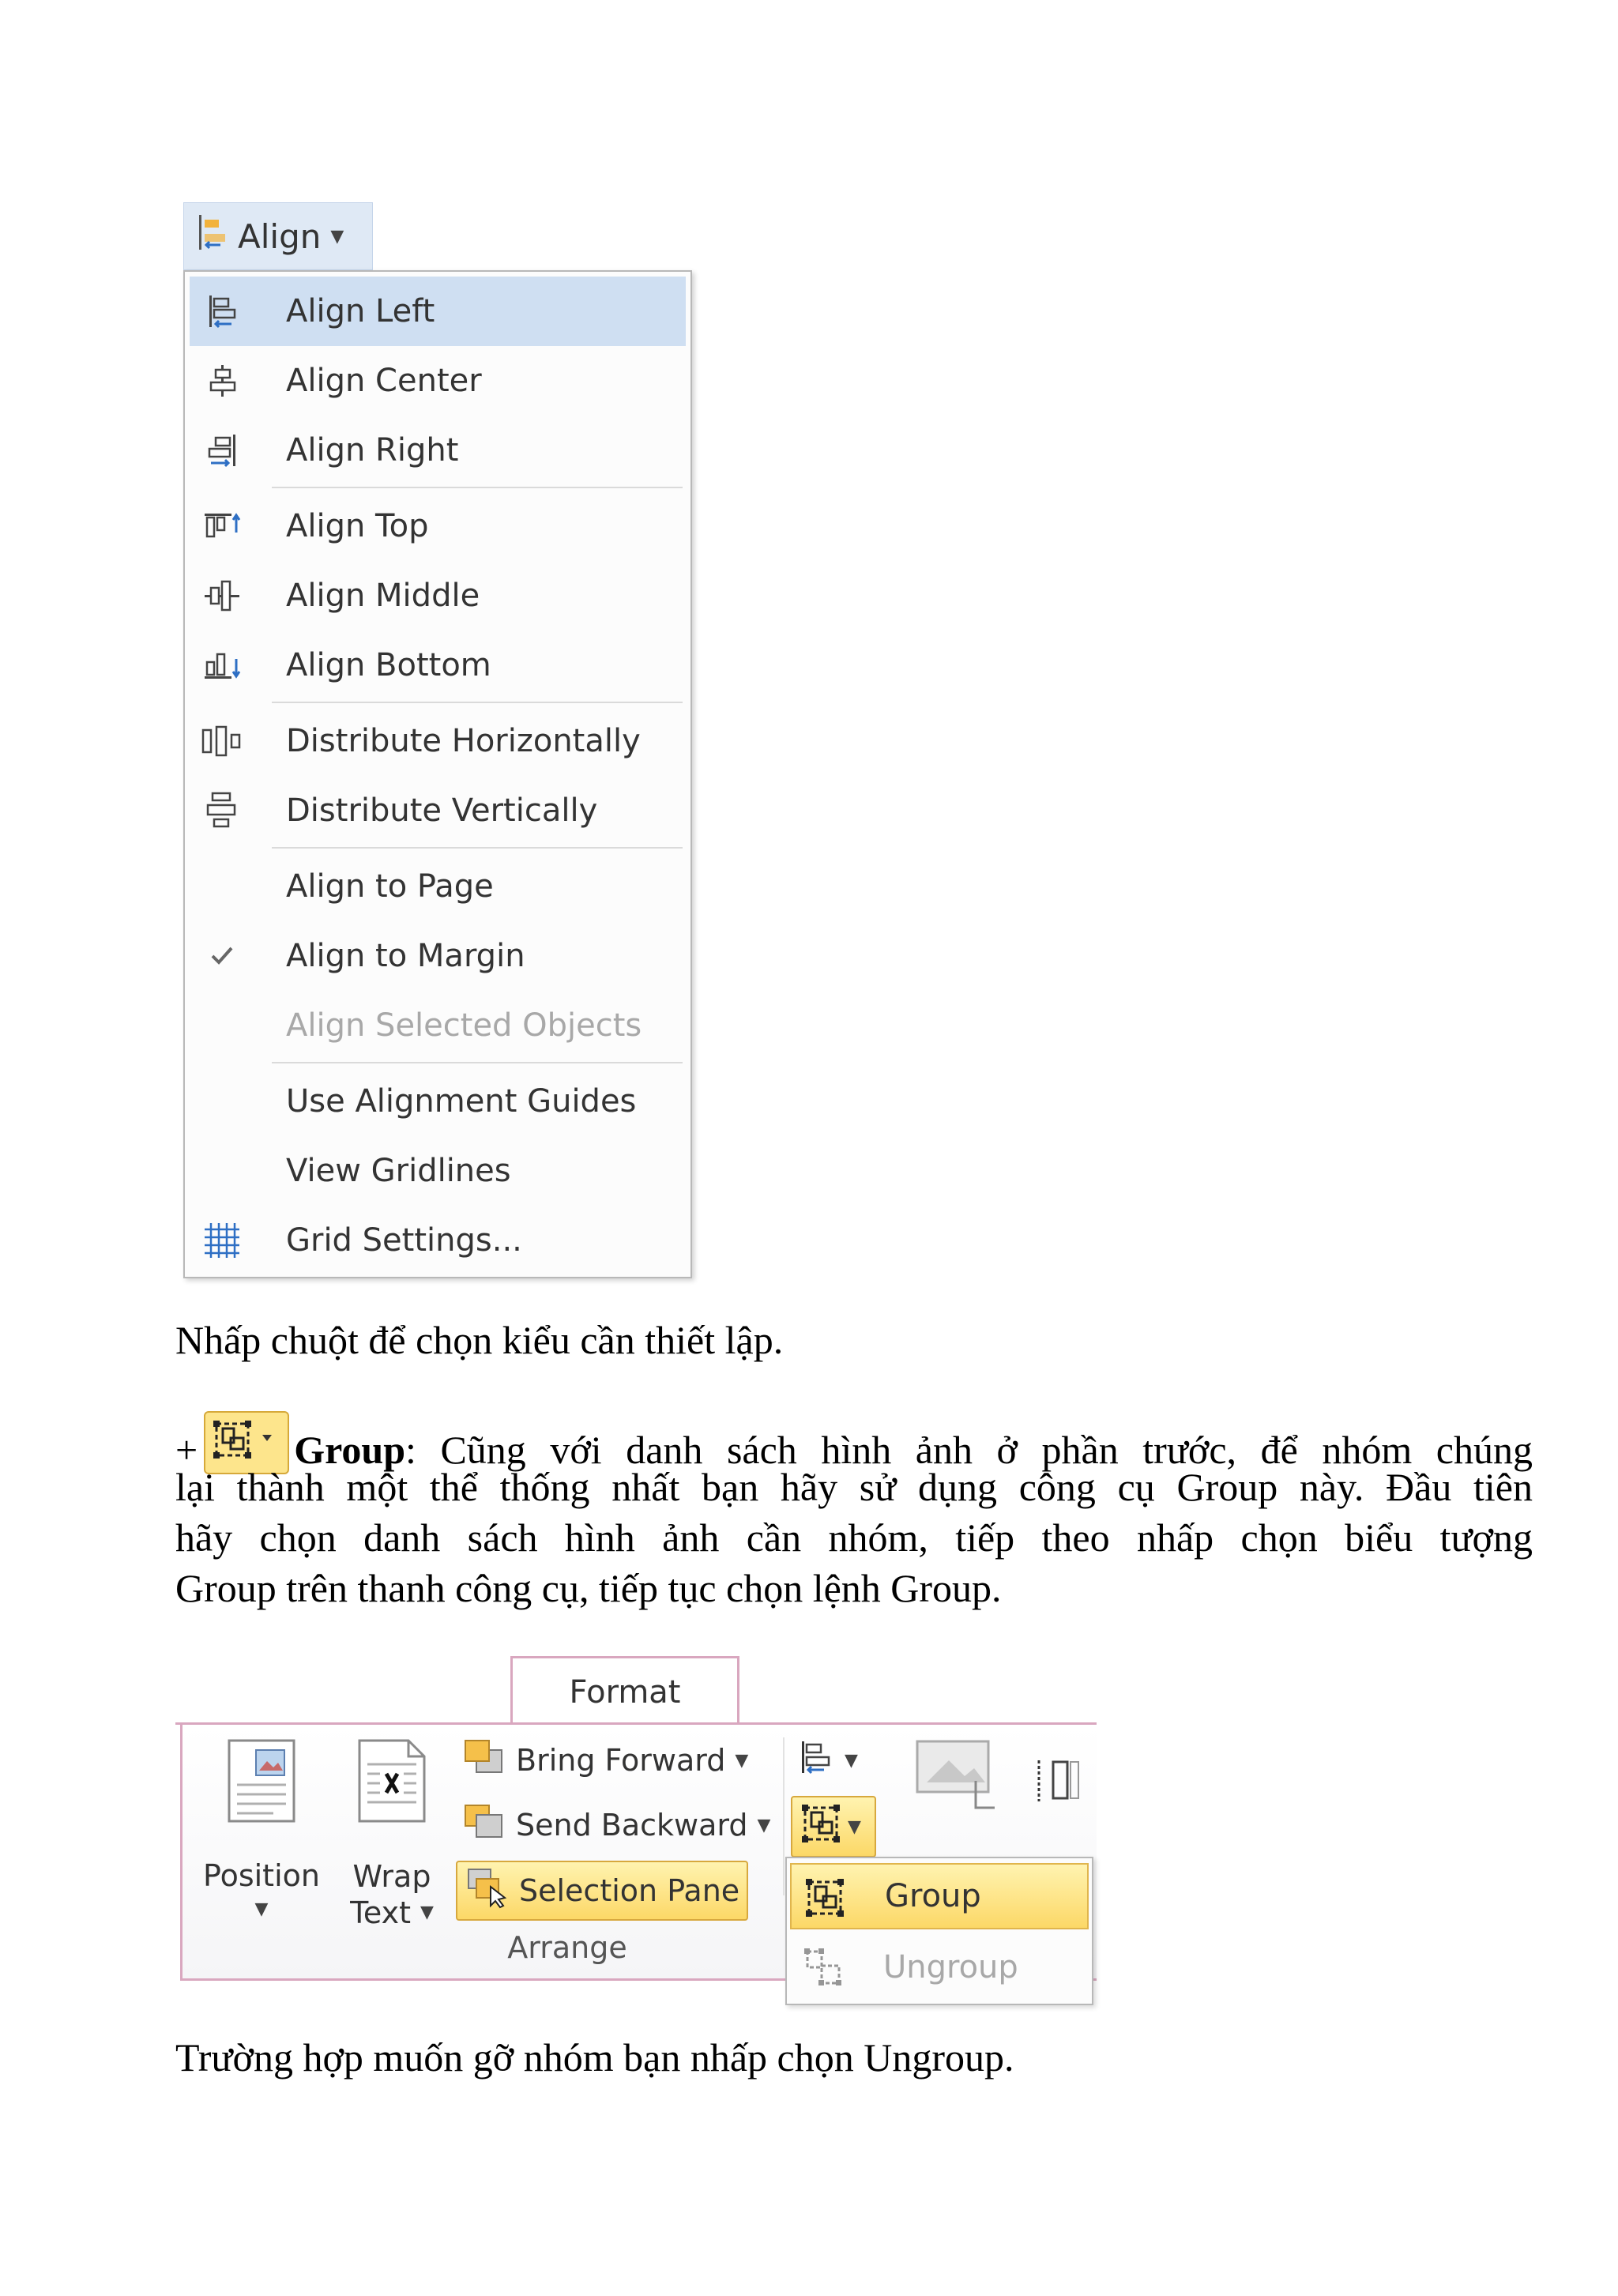 The width and height of the screenshot is (1618, 2296). What do you see at coordinates (632, 1825) in the screenshot?
I see `send-backward-label: Send Backward` at bounding box center [632, 1825].